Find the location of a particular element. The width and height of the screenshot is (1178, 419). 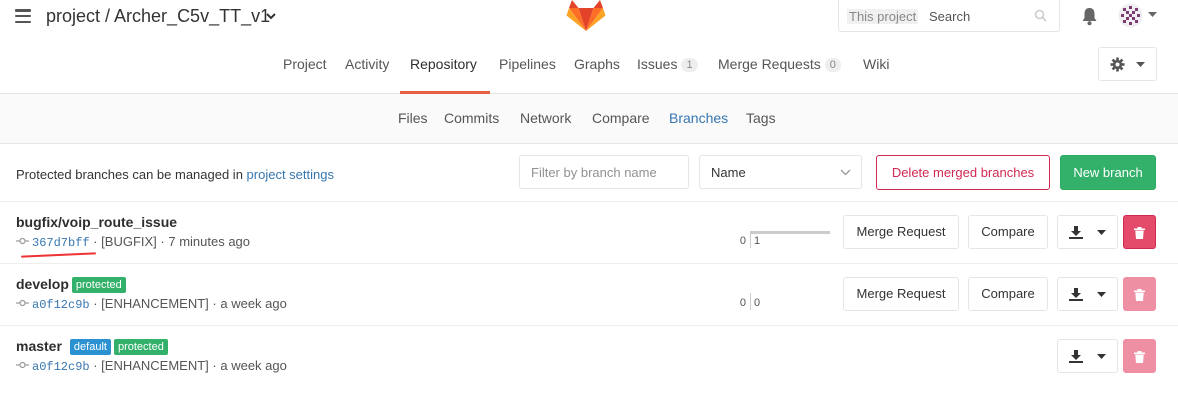

search-box: This project Search is located at coordinates (949, 16).